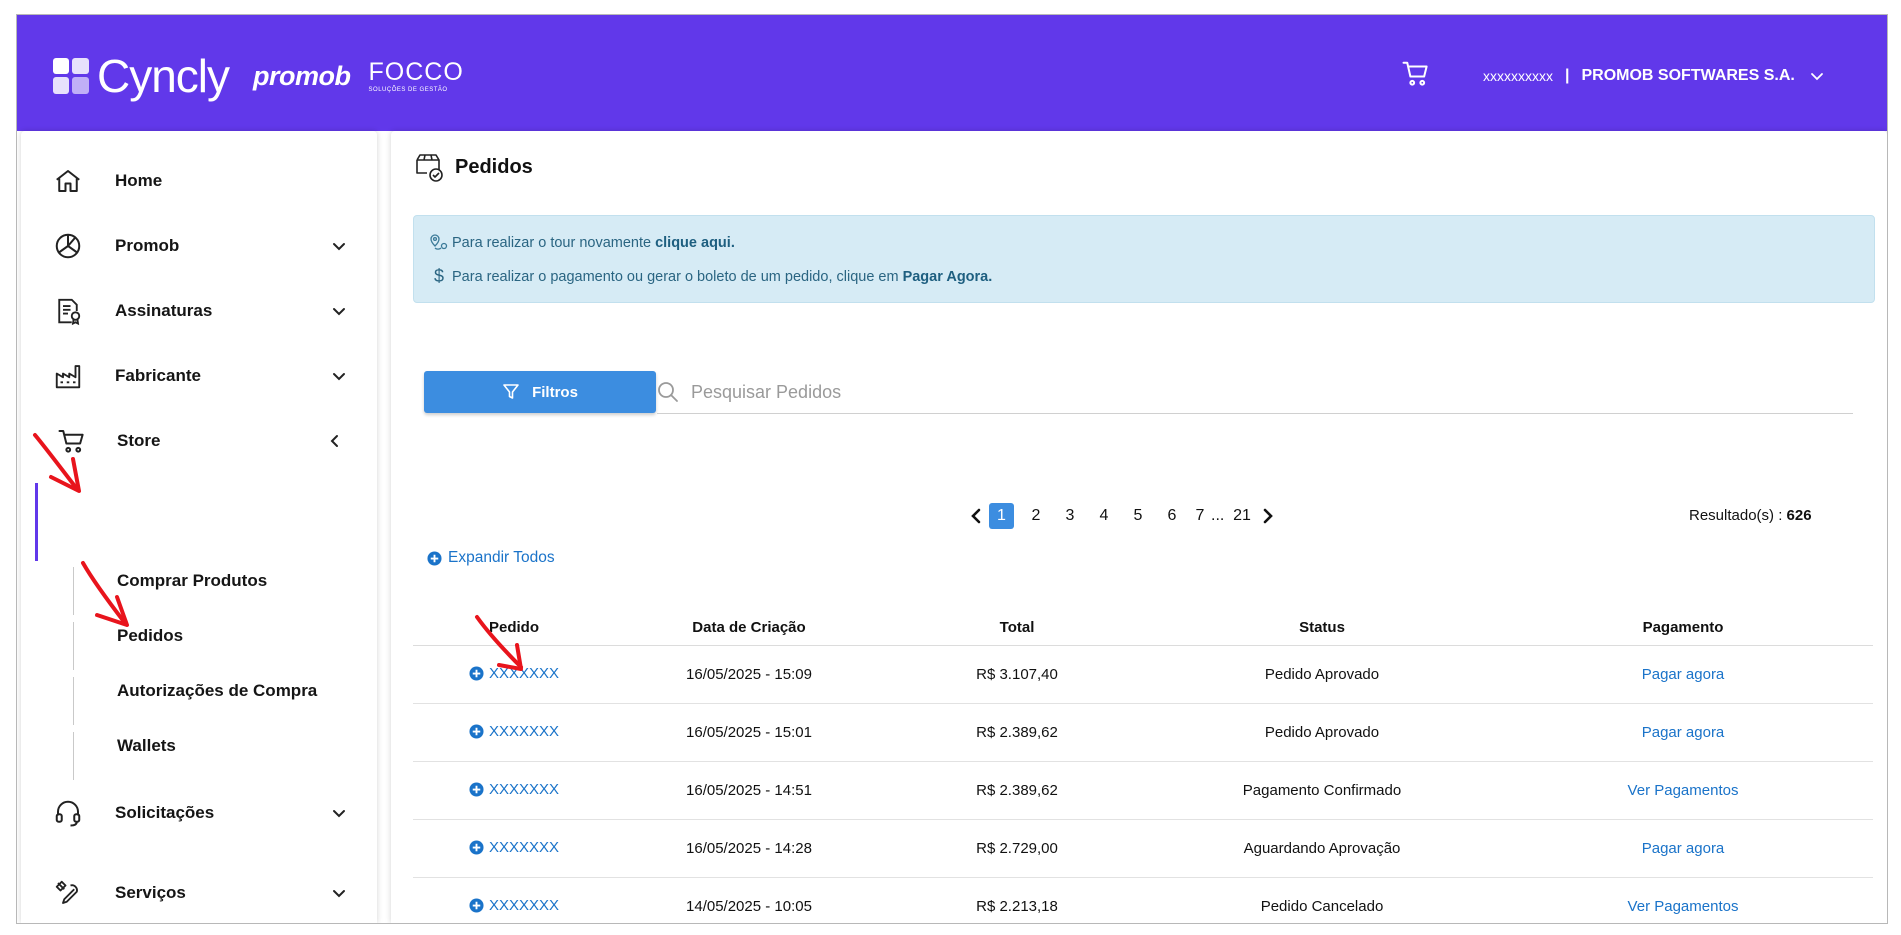  I want to click on active-indicator, so click(36, 522).